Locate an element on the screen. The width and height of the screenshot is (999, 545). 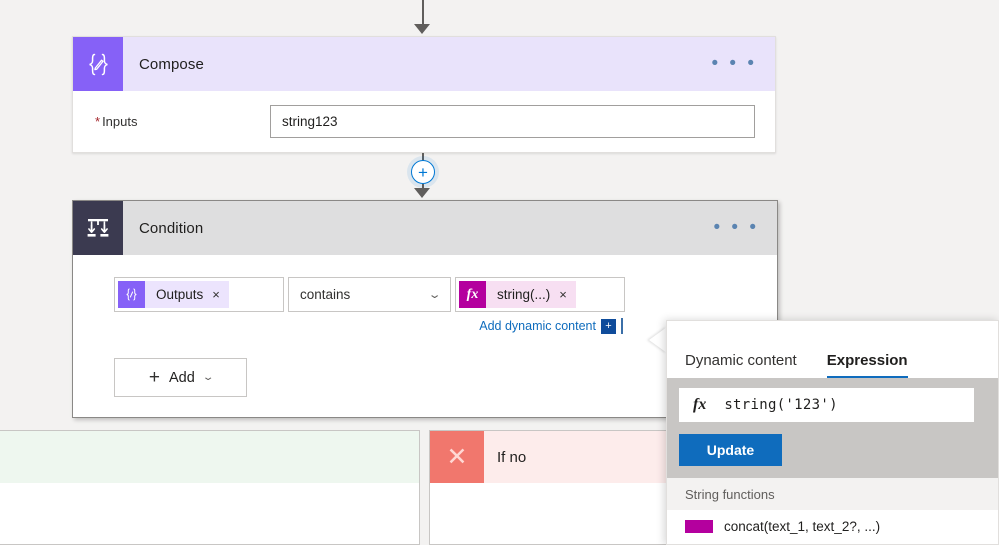
add-dynamic-content-row: Add dynamic content + is located at coordinates (368, 326).